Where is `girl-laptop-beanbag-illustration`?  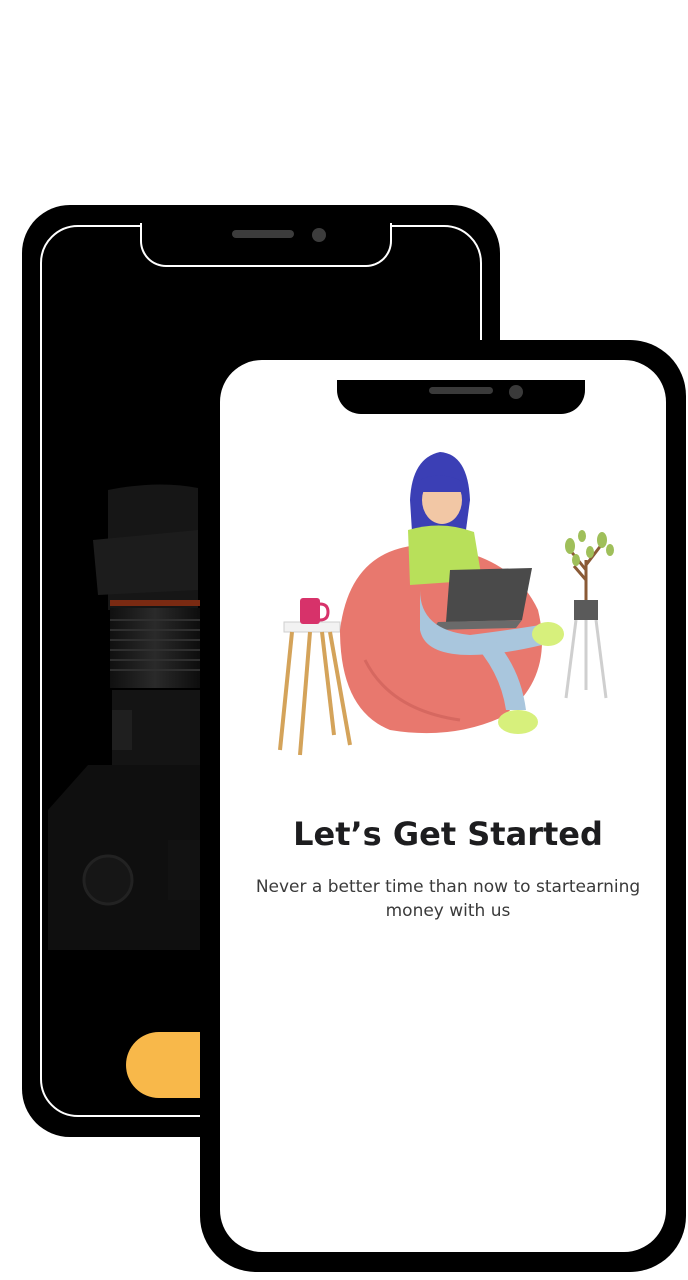 girl-laptop-beanbag-illustration is located at coordinates (446, 604).